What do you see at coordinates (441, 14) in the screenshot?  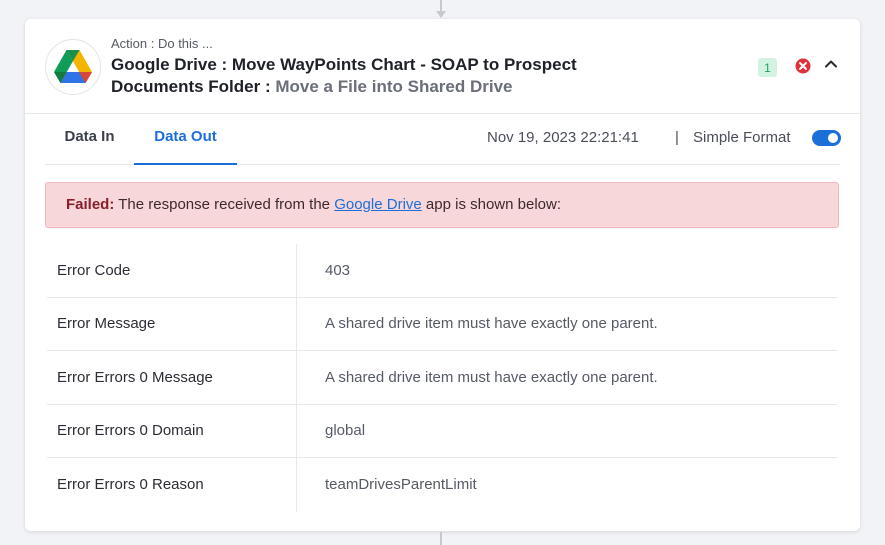 I see `flow-arrow-down-icon` at bounding box center [441, 14].